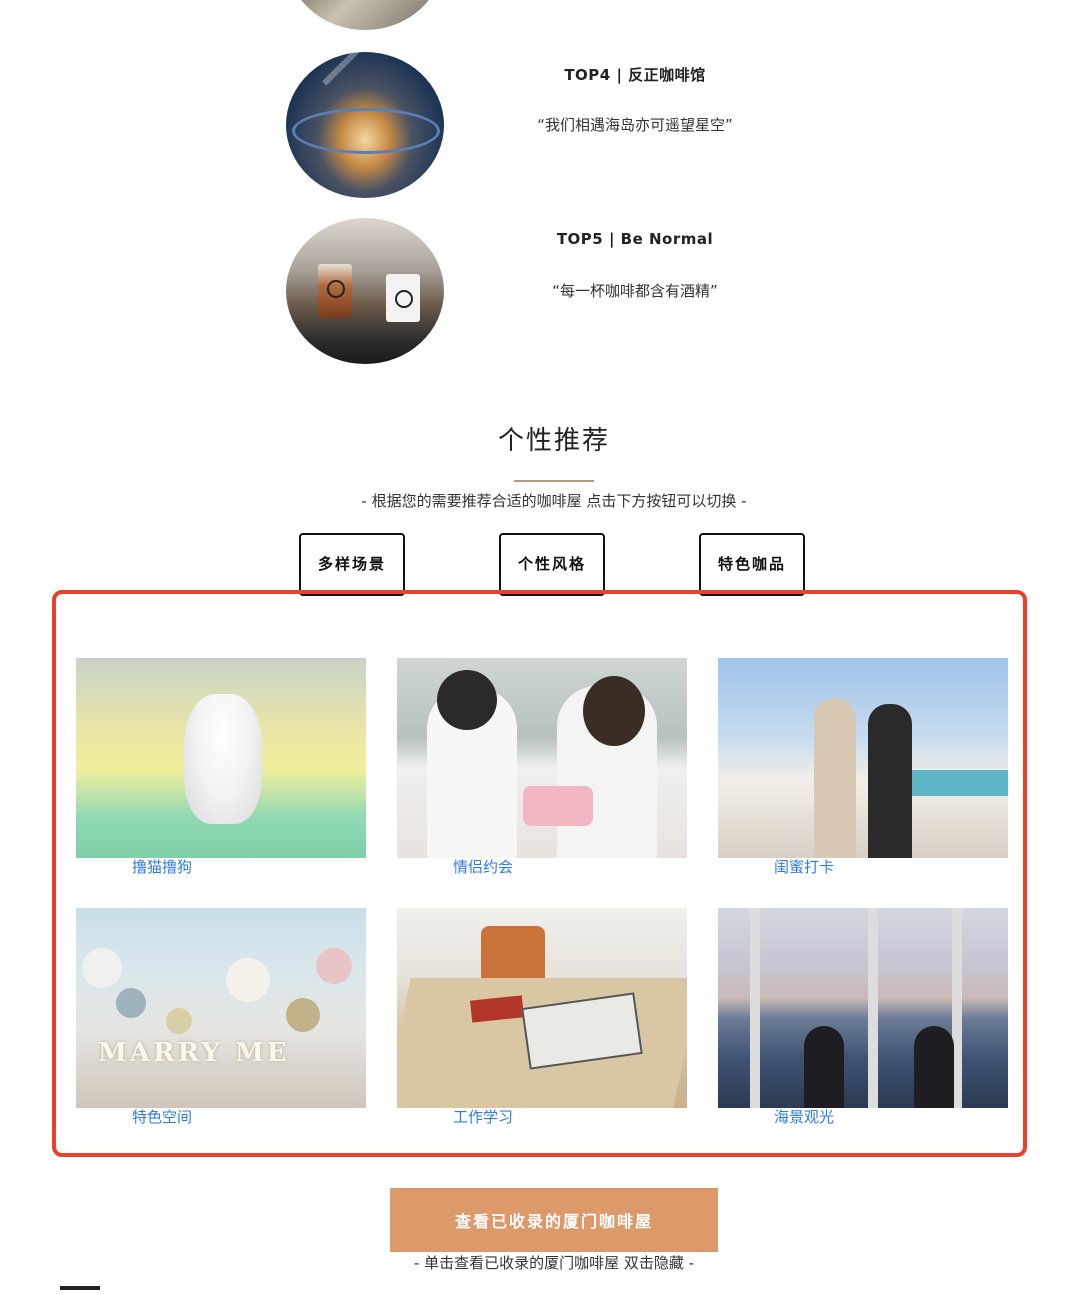 This screenshot has height=1294, width=1090. Describe the element at coordinates (162, 866) in the screenshot. I see `card-caption: 撸猫撸狗` at that location.